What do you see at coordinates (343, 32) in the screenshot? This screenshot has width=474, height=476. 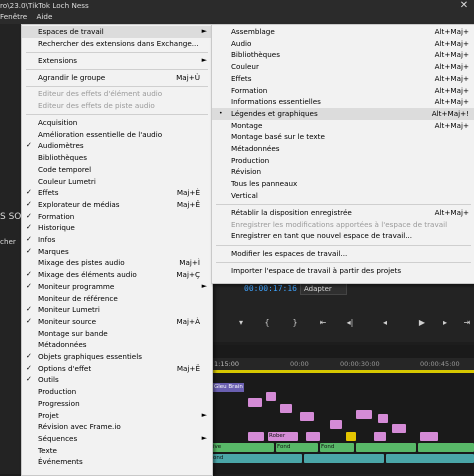 I see `menu-item-assemblage: Assemblage Alt+Maj+` at bounding box center [343, 32].